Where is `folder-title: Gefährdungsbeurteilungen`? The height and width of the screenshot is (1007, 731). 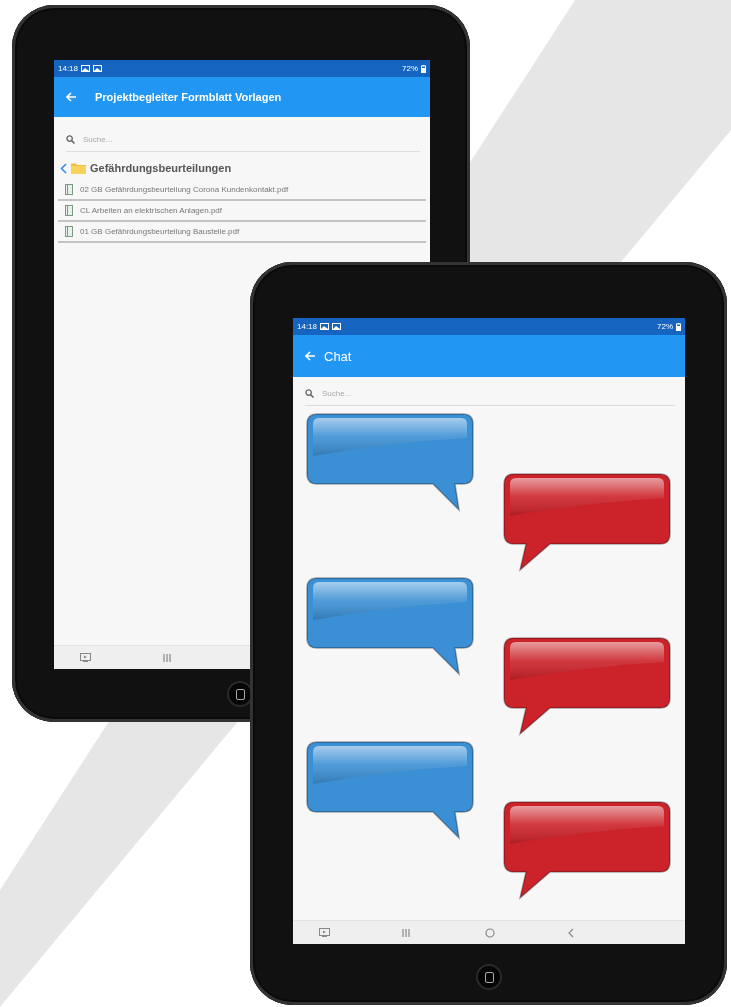
folder-title: Gefährdungsbeurteilungen is located at coordinates (161, 168).